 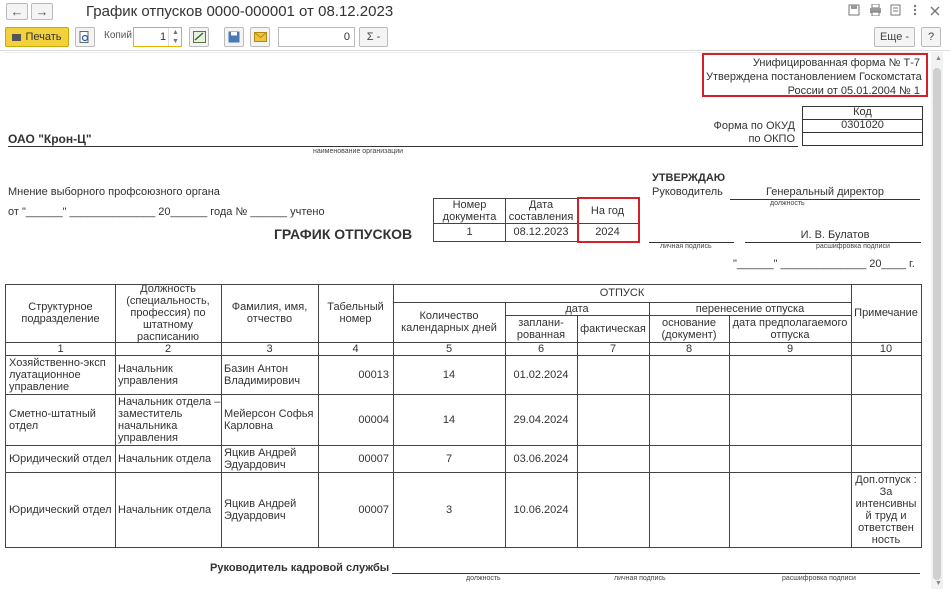 What do you see at coordinates (862, 125) in the screenshot?
I see `okud-value: 0301020` at bounding box center [862, 125].